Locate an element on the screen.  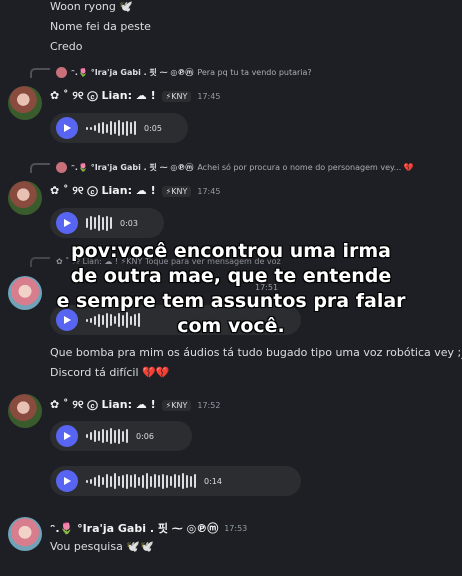
overlay-caption-line: pov:você encontrou uma irma is located at coordinates (230, 251).